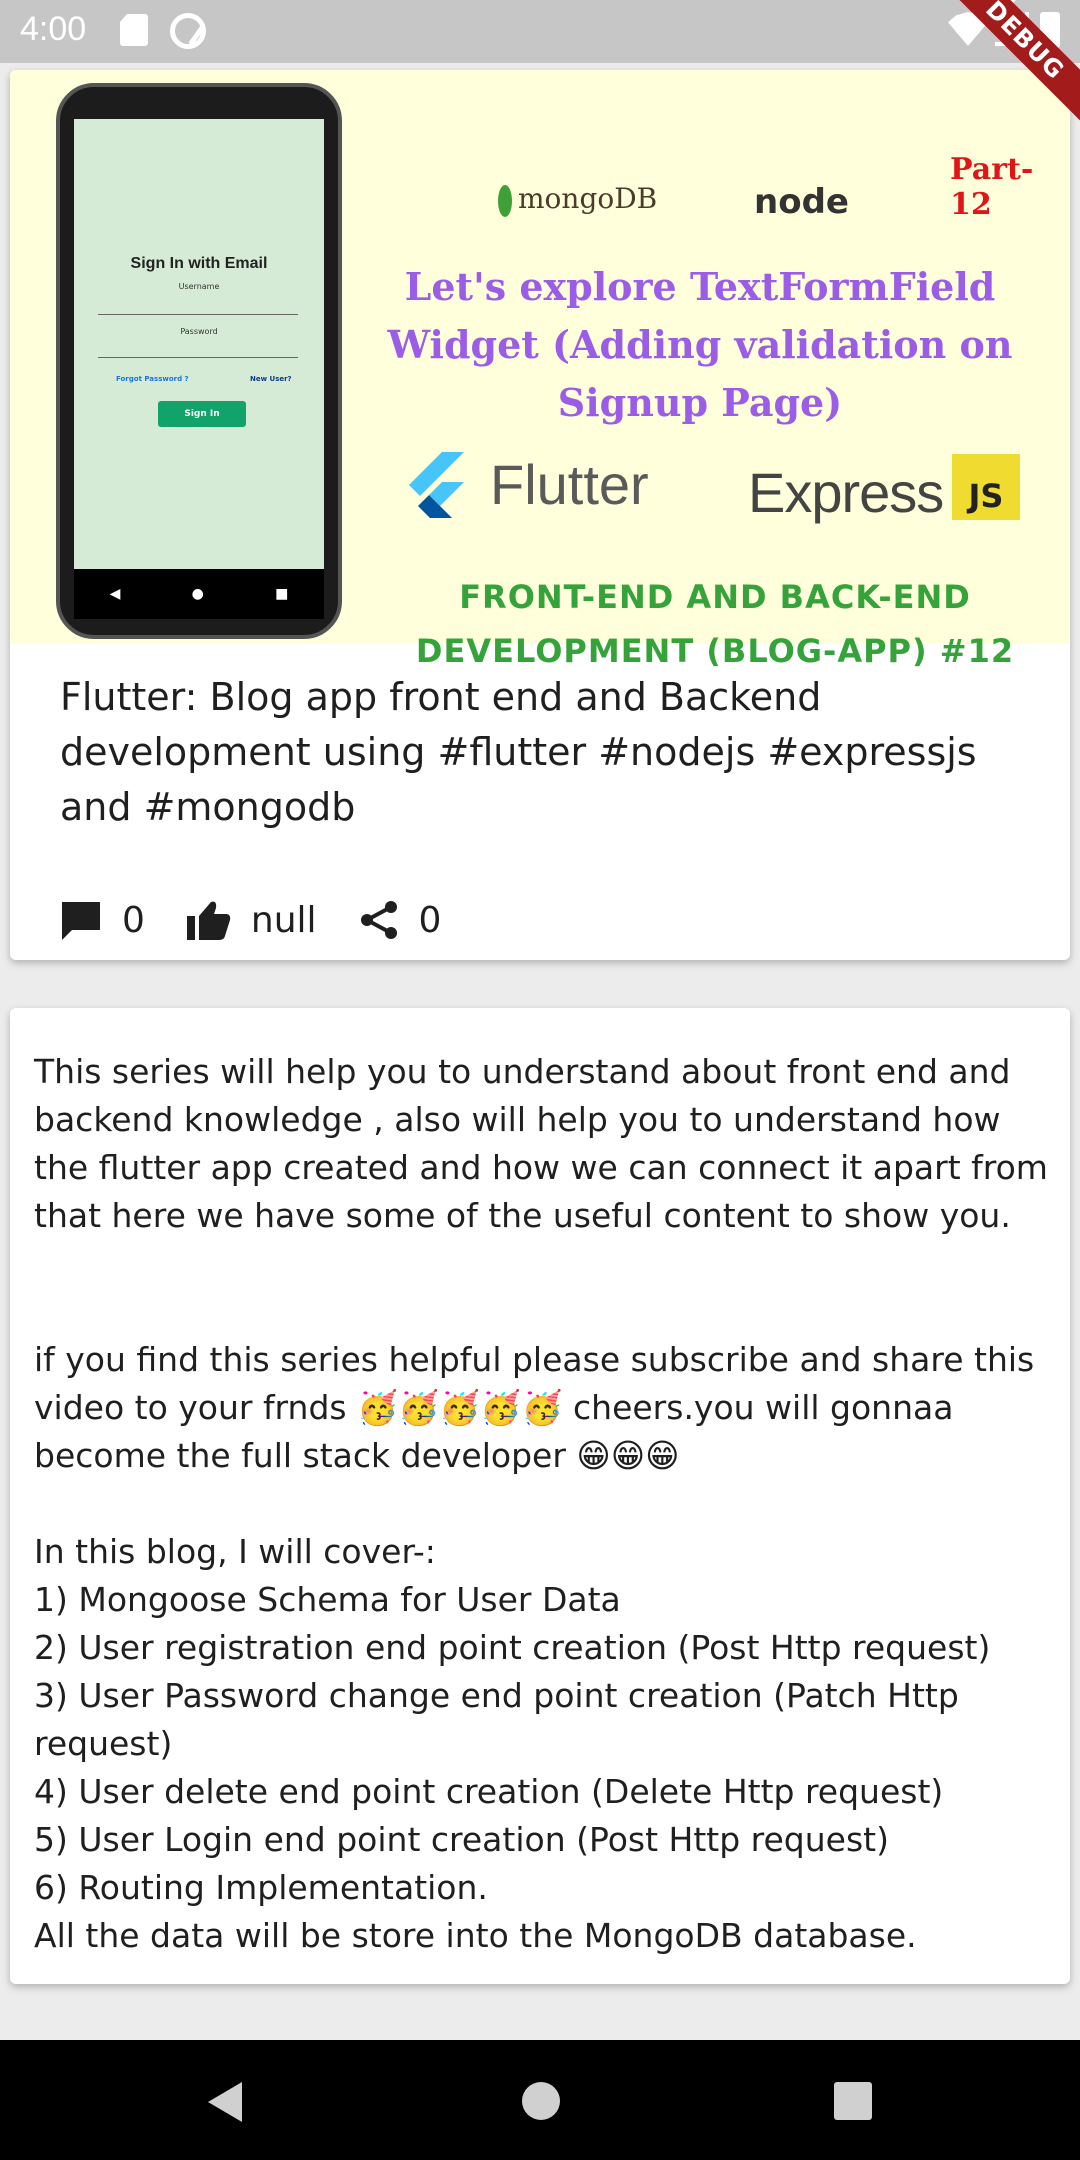 This screenshot has height=2160, width=1080. What do you see at coordinates (188, 31) in the screenshot?
I see `sync-icon` at bounding box center [188, 31].